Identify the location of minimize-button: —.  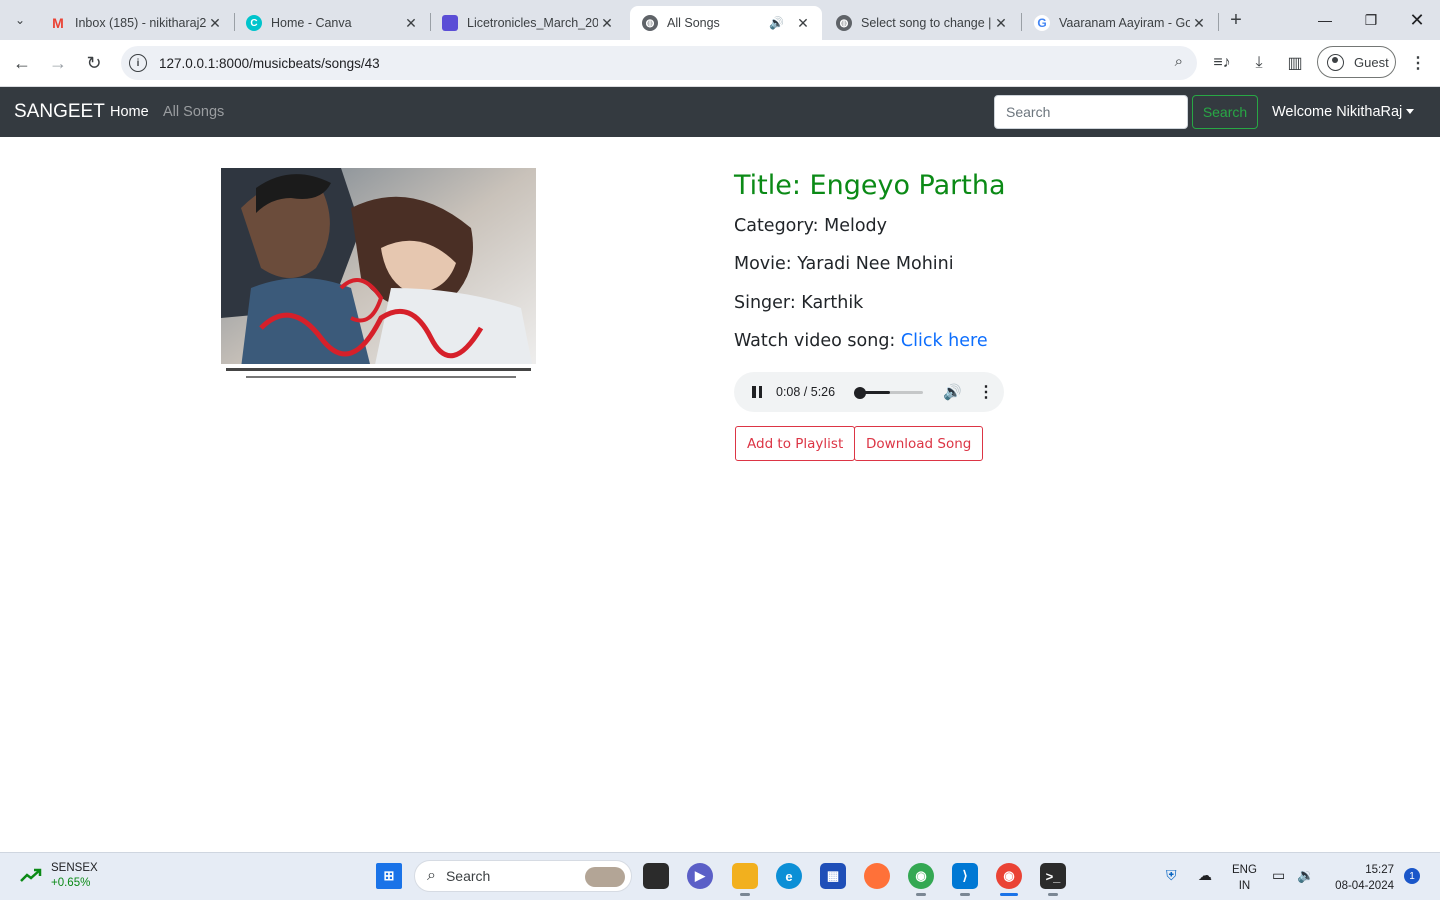
(1325, 20).